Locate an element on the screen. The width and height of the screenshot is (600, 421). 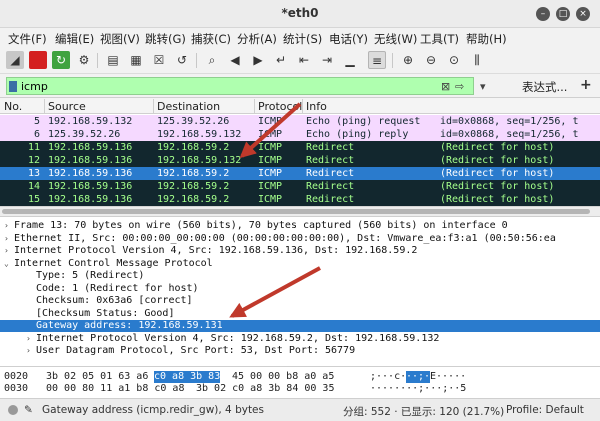
open-file-icon: ▤ is located at coordinates (113, 60).